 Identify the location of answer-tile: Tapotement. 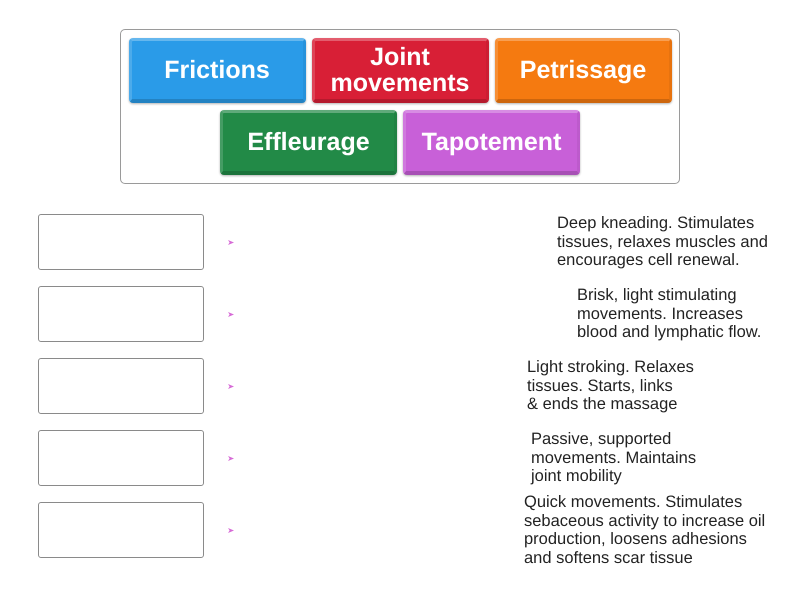
(491, 142).